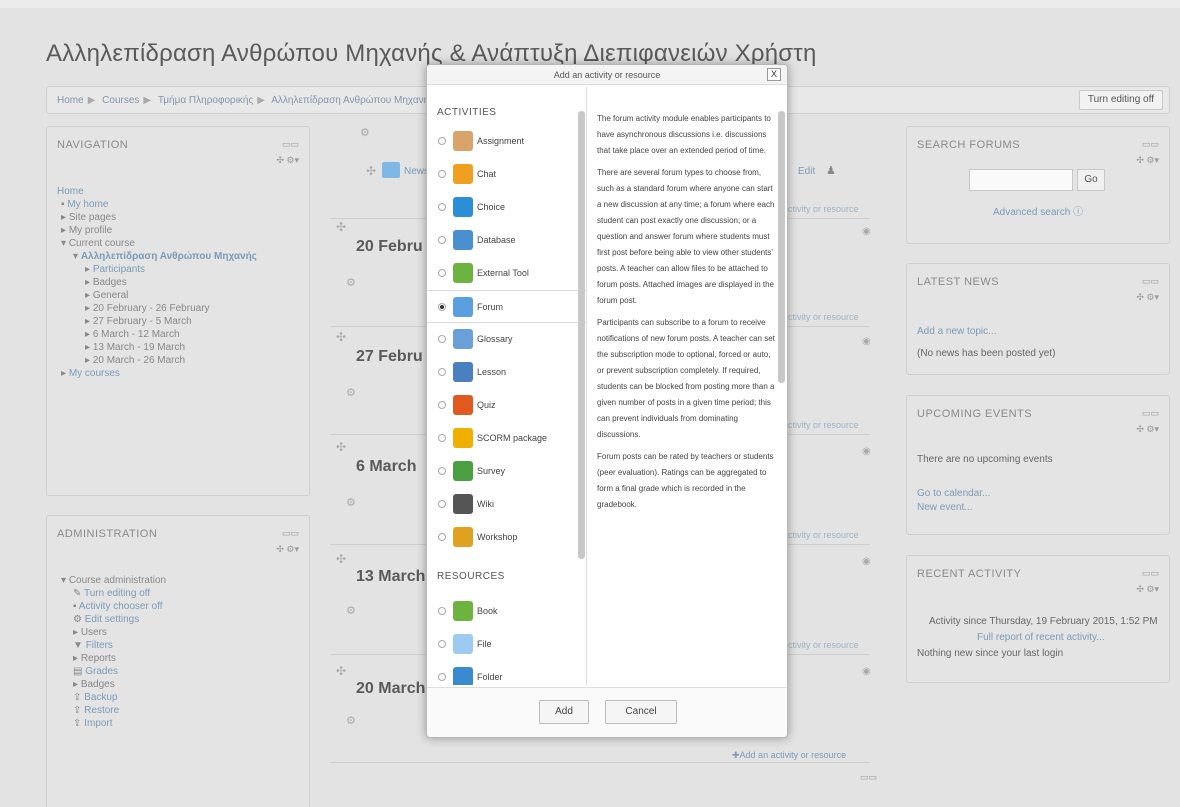 This screenshot has height=807, width=1180. What do you see at coordinates (102, 243) in the screenshot?
I see `nav-current-course: Current course` at bounding box center [102, 243].